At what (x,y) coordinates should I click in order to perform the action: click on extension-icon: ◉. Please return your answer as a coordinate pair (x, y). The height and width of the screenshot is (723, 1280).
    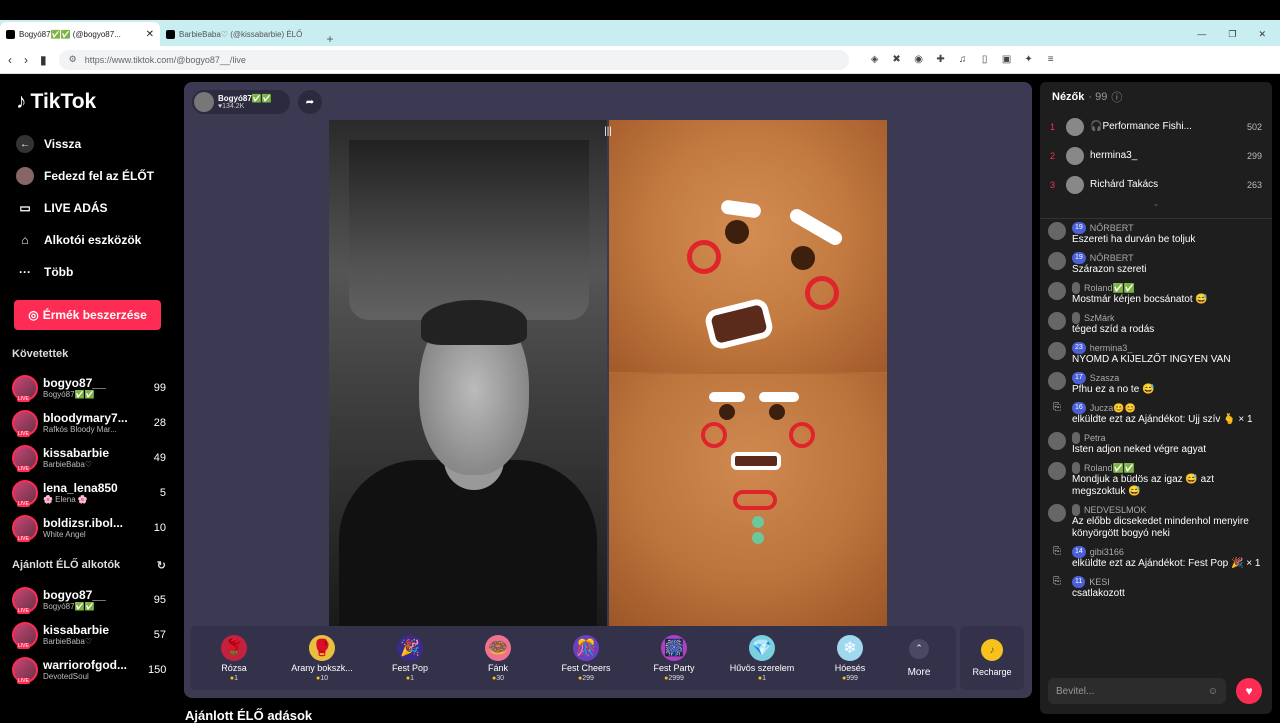
    Looking at the image, I should click on (919, 59).